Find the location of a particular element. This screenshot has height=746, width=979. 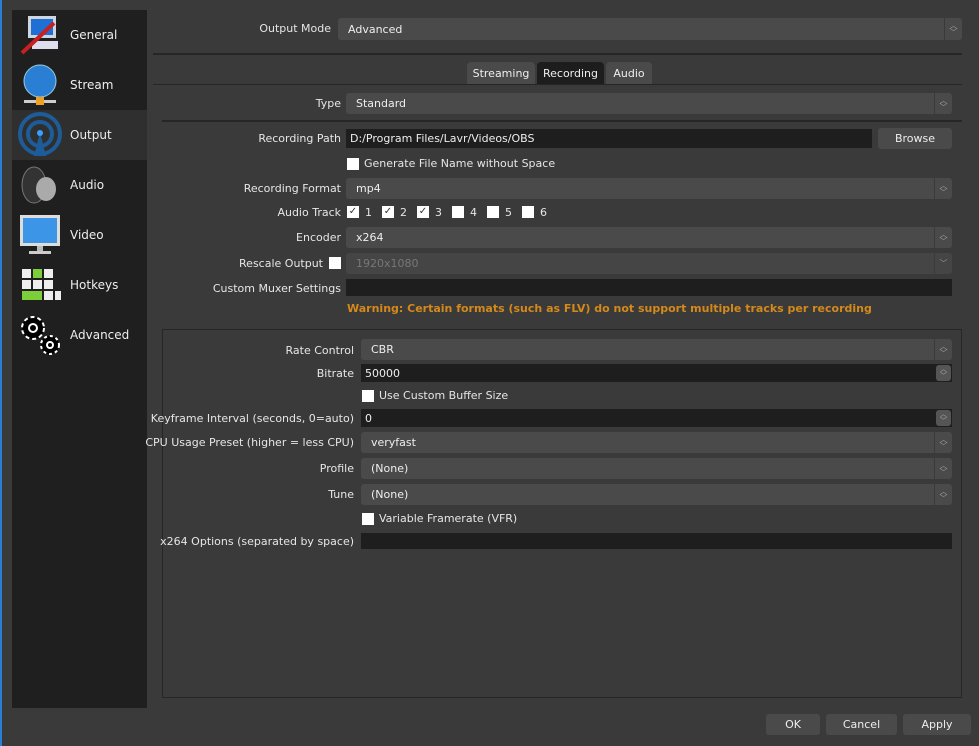

profile-label: Profile is located at coordinates (336, 468).